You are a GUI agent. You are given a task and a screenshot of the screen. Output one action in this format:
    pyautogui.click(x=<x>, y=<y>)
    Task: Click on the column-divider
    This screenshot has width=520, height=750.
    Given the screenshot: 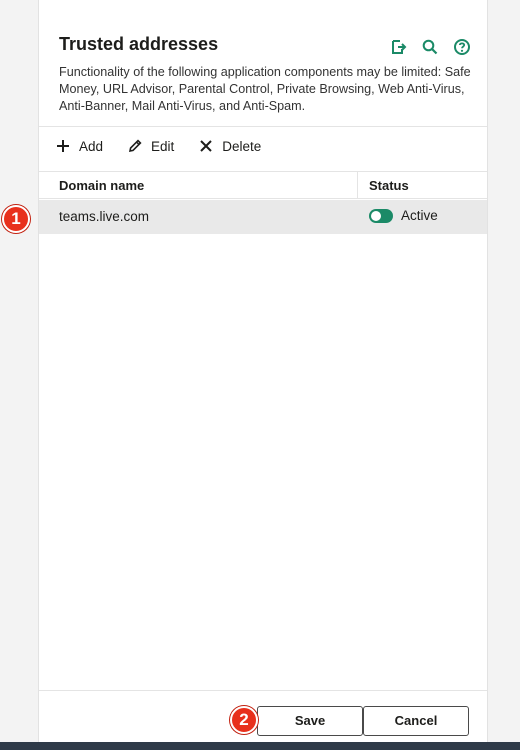 What is the action you would take?
    pyautogui.click(x=357, y=185)
    